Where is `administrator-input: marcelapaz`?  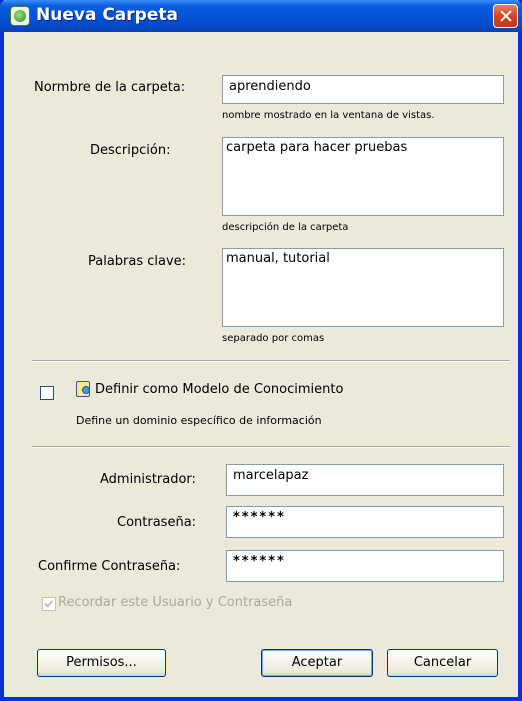
administrator-input: marcelapaz is located at coordinates (365, 480).